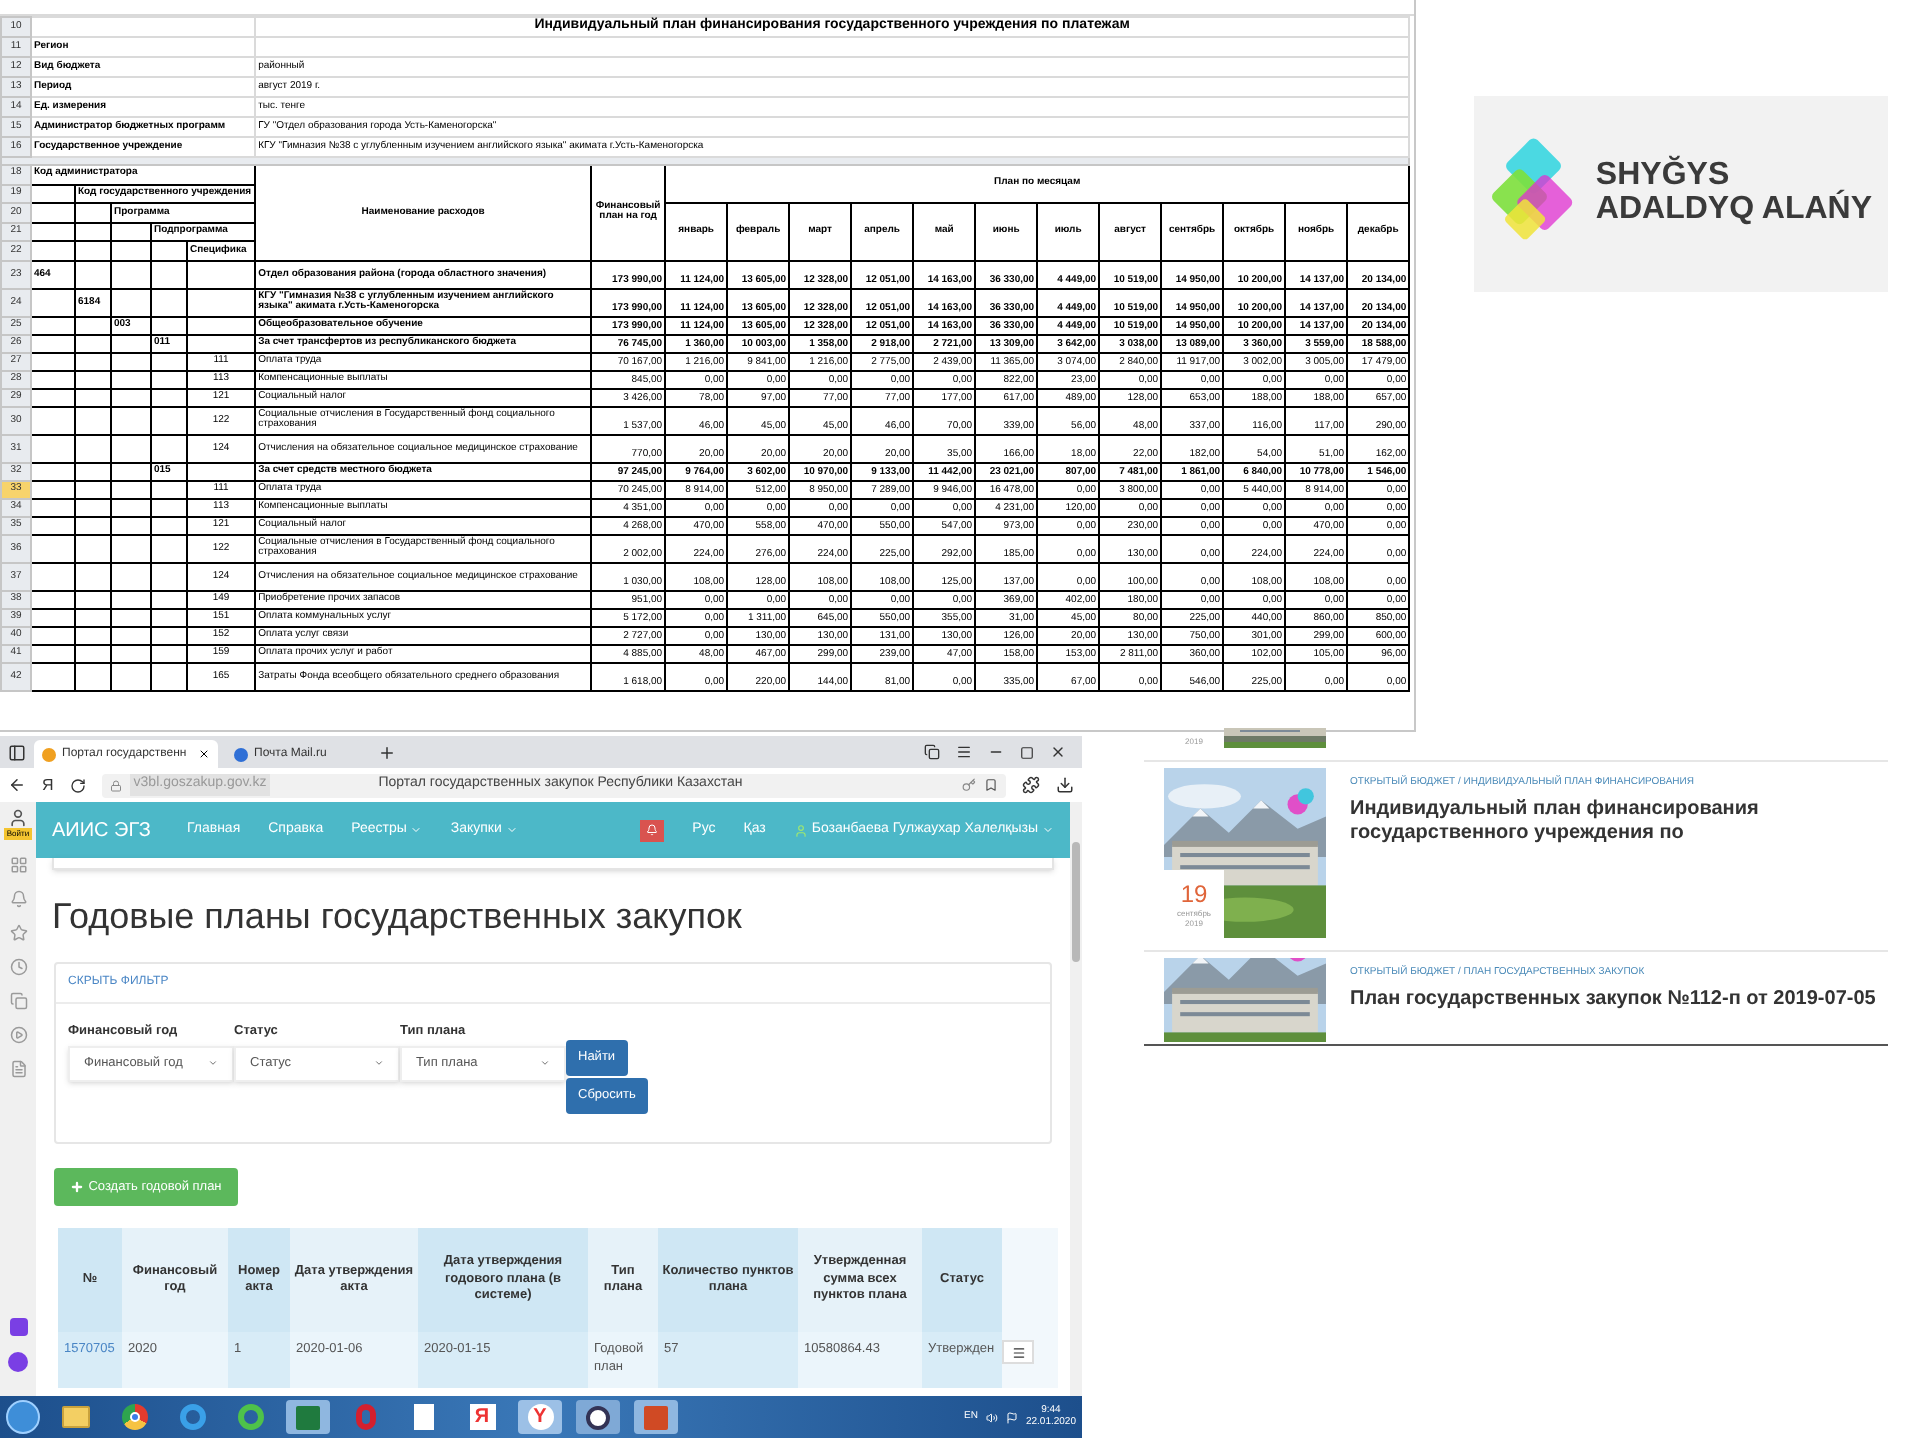 This screenshot has height=1440, width=1920. Describe the element at coordinates (115, 785) in the screenshot. I see `lock-icon` at that location.